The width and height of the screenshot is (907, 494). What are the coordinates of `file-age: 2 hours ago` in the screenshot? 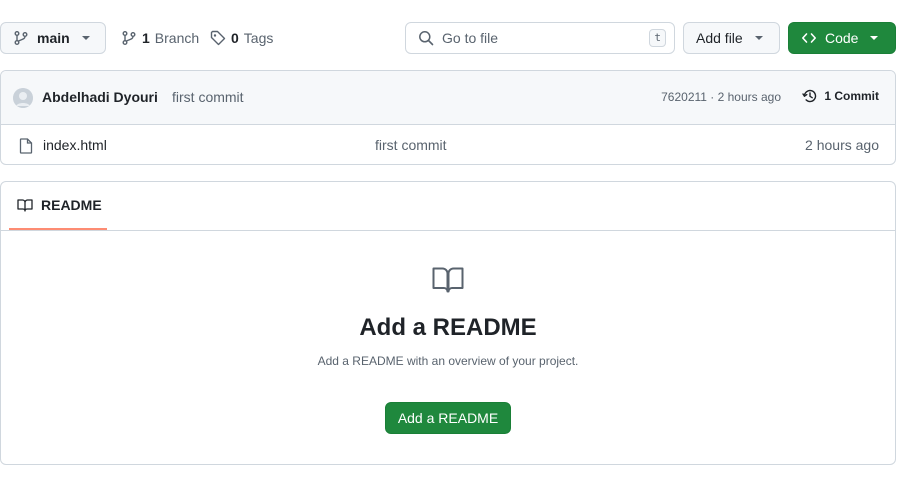 It's located at (842, 145).